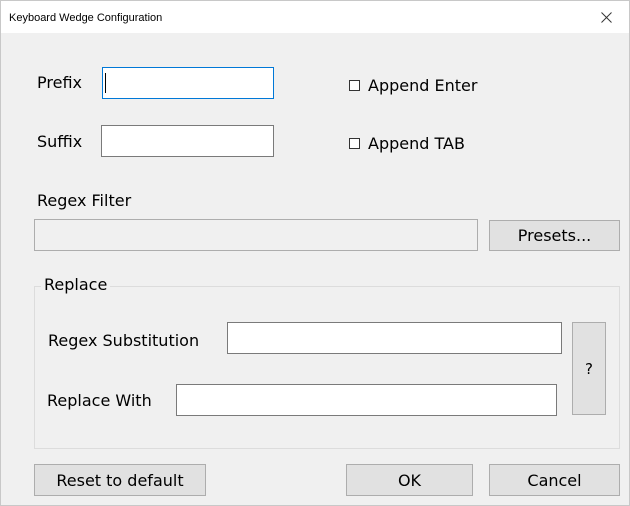 Image resolution: width=630 pixels, height=506 pixels. Describe the element at coordinates (124, 340) in the screenshot. I see `regex-substitution-label: Regex Substitution` at that location.